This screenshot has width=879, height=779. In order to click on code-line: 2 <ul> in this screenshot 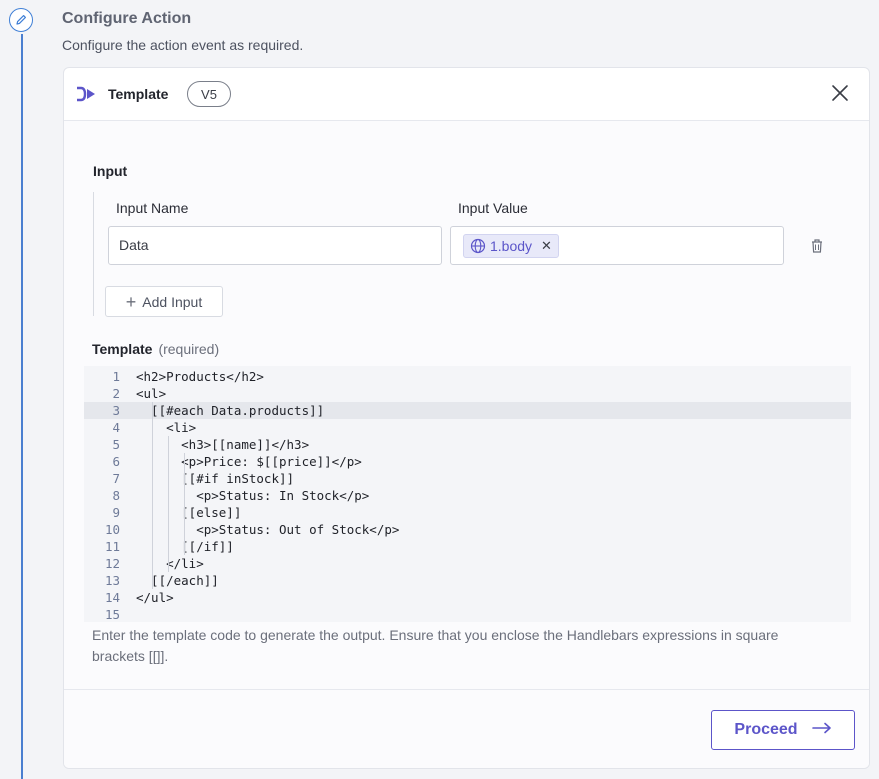, I will do `click(467, 393)`.